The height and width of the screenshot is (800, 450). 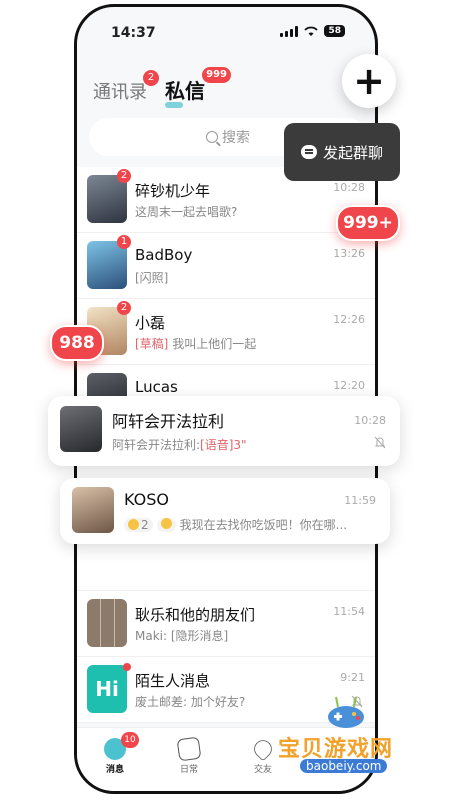 What do you see at coordinates (156, 387) in the screenshot?
I see `contact-name: Lucas` at bounding box center [156, 387].